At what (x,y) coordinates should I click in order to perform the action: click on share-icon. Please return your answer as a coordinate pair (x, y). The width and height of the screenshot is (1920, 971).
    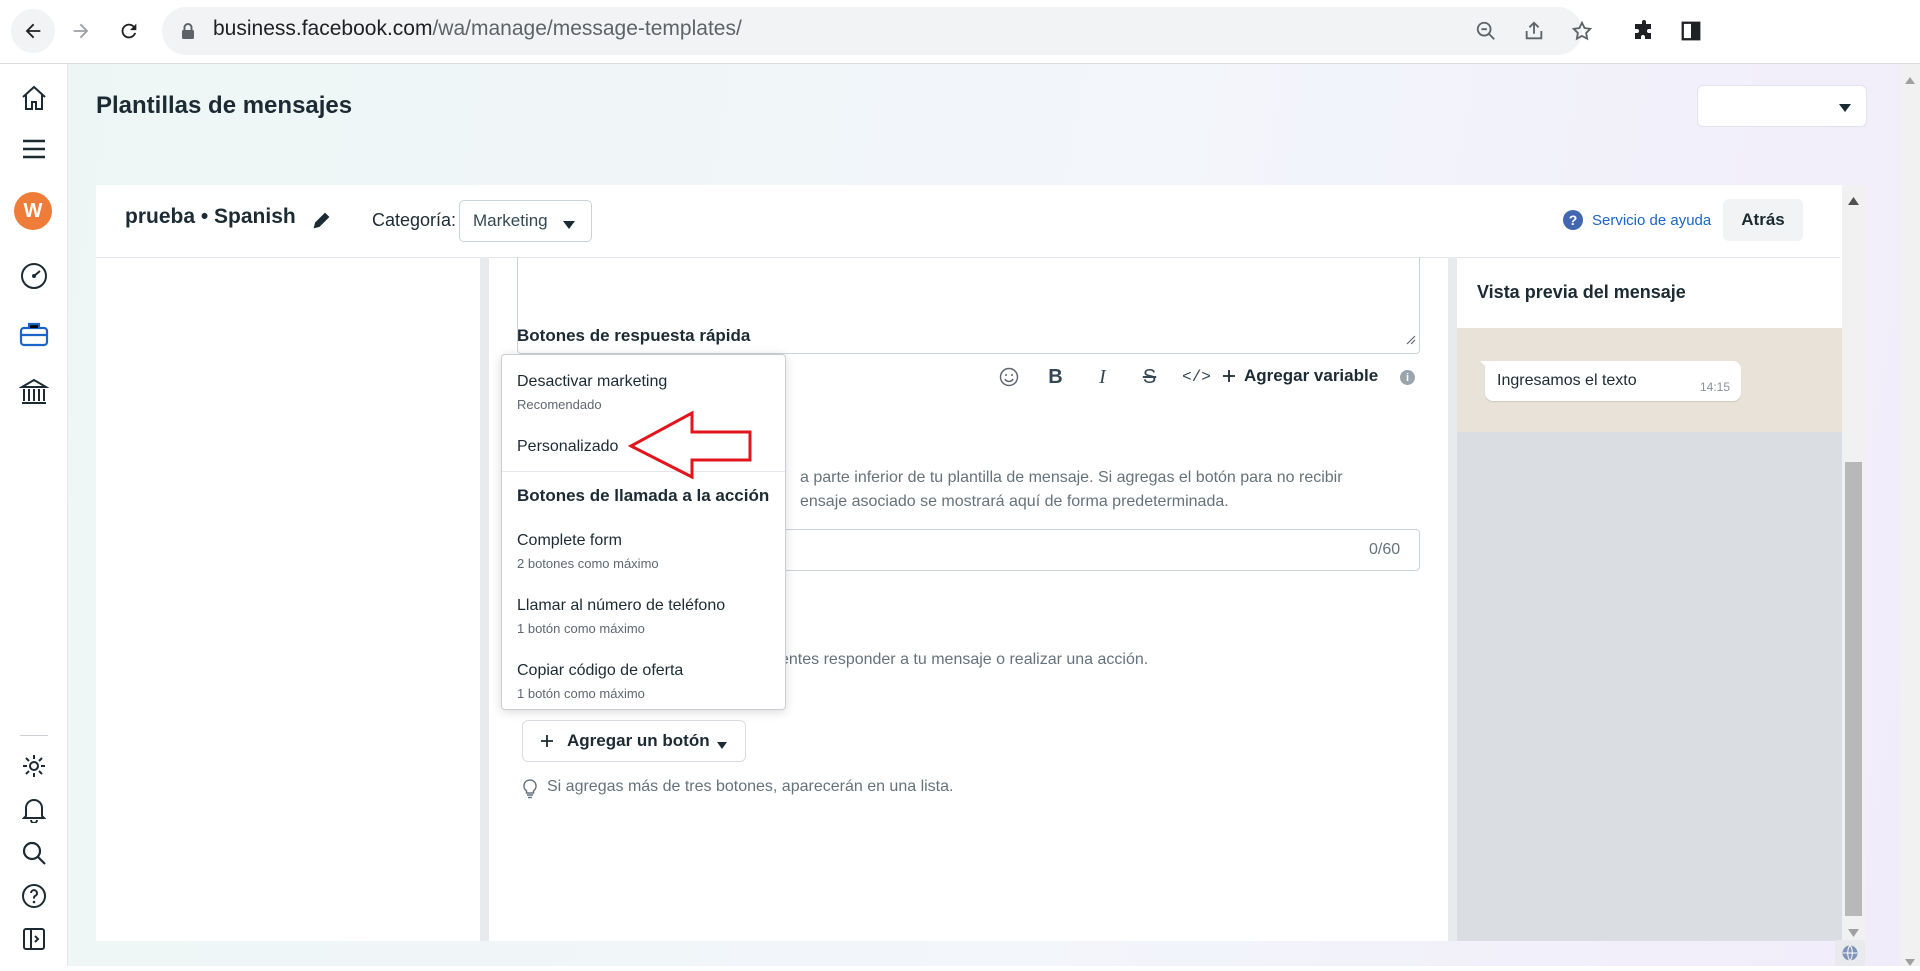
    Looking at the image, I should click on (1534, 33).